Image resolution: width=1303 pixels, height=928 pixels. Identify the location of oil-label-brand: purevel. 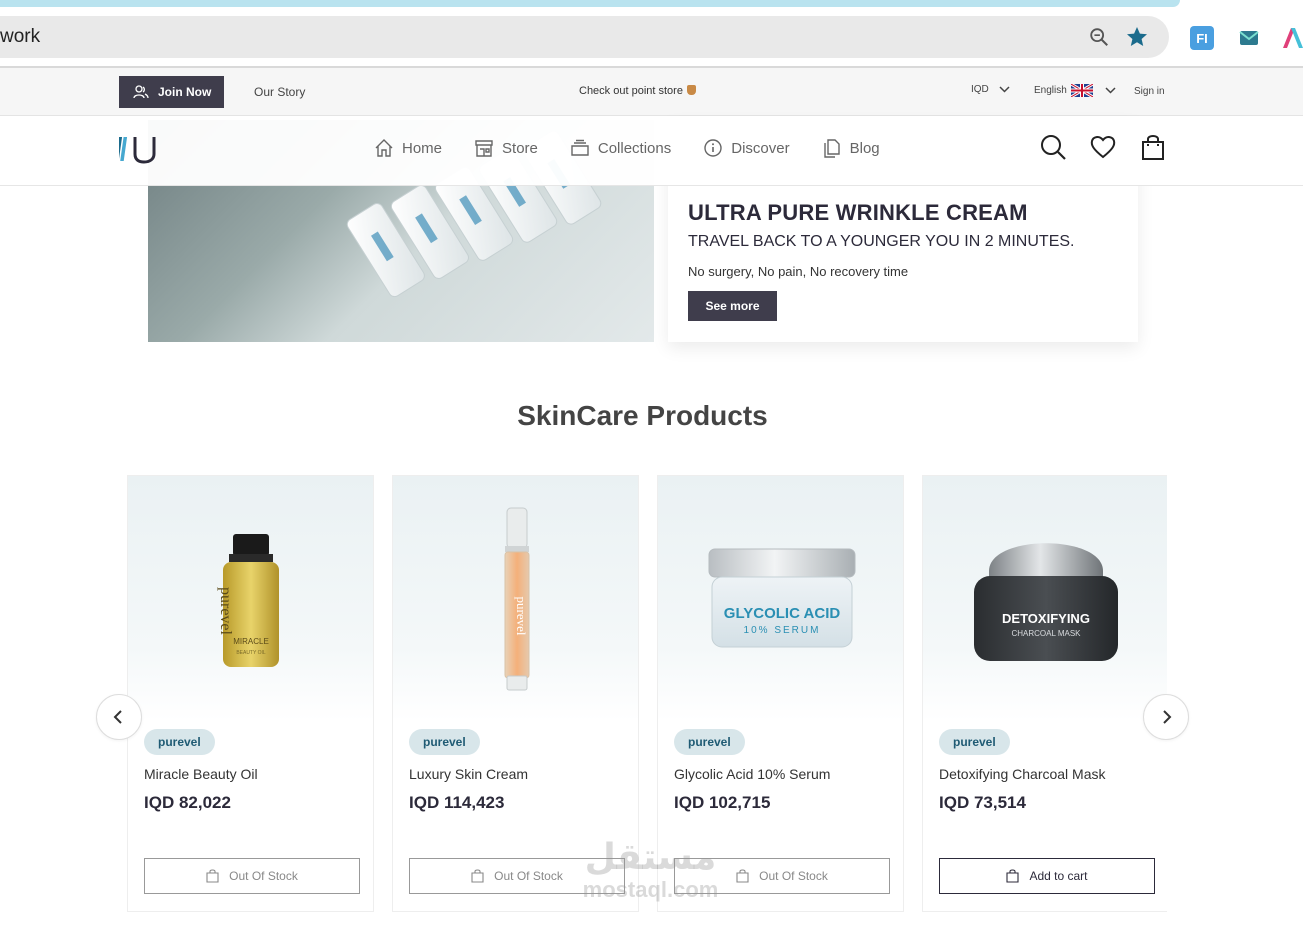
(225, 611).